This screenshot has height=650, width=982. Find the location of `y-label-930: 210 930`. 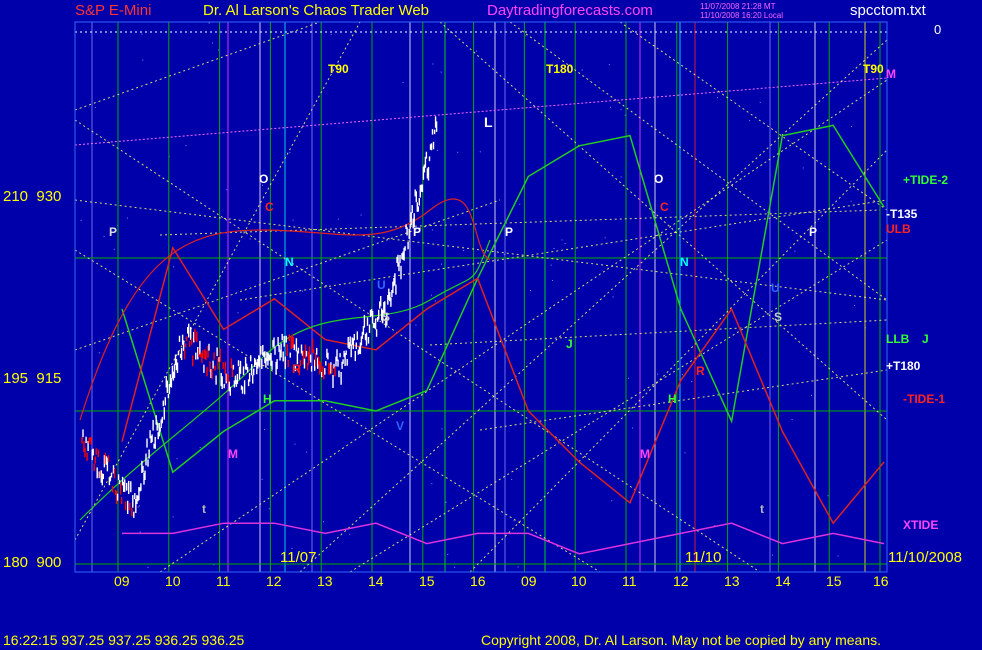

y-label-930: 210 930 is located at coordinates (32, 196).